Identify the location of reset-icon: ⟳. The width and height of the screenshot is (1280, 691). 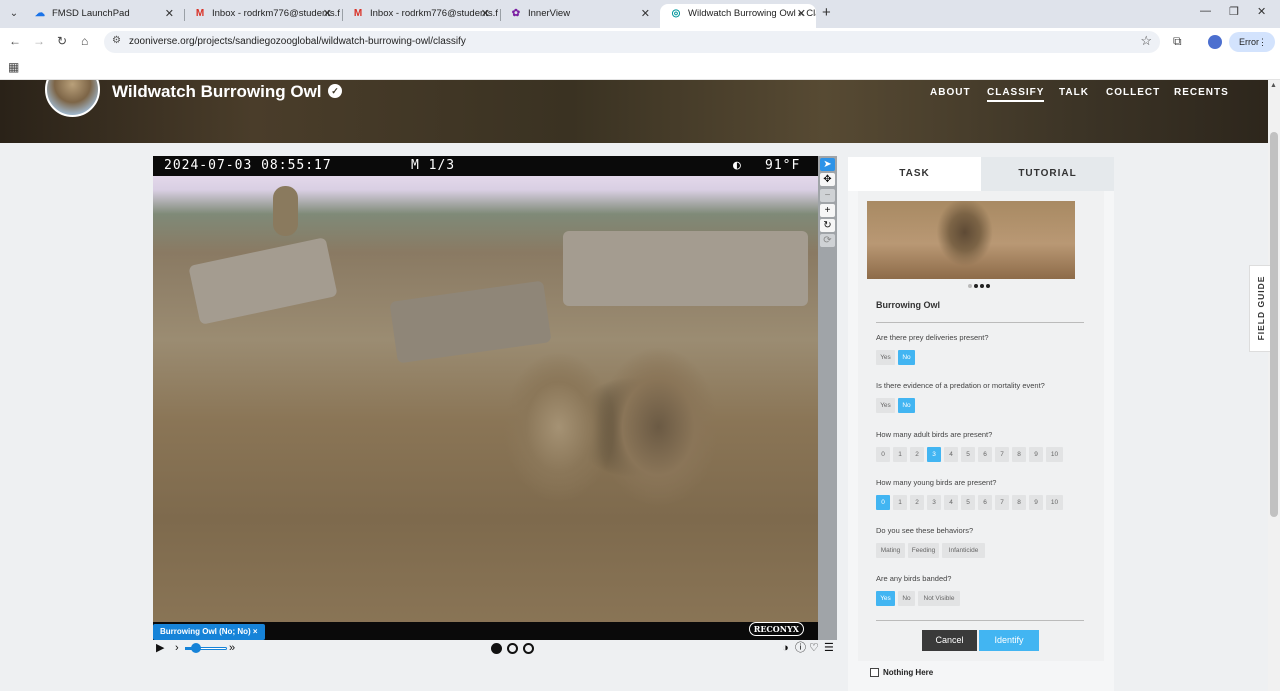
(827, 240).